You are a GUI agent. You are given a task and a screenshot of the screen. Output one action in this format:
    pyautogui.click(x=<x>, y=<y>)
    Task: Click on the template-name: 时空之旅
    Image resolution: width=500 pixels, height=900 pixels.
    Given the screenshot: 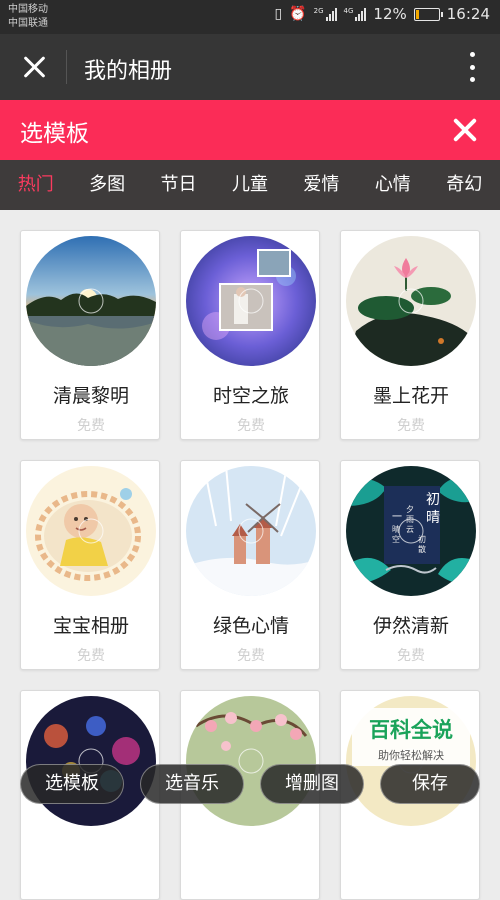 What is the action you would take?
    pyautogui.click(x=250, y=396)
    